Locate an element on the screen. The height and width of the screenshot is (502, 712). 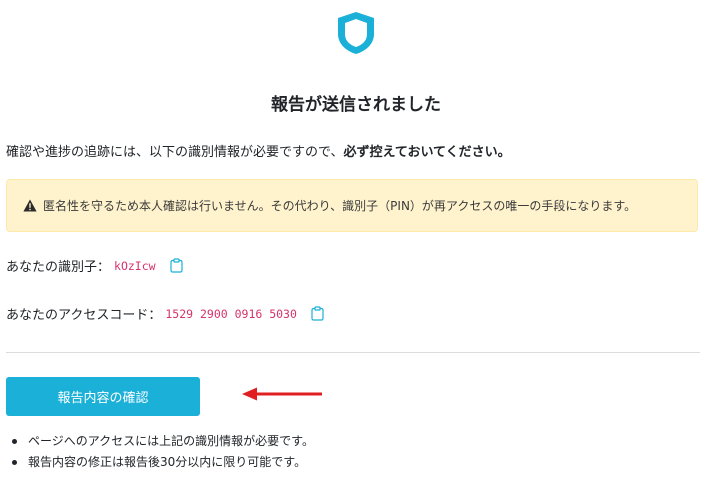
identifier-row: あなたの識別子： kOzIcw is located at coordinates (94, 265).